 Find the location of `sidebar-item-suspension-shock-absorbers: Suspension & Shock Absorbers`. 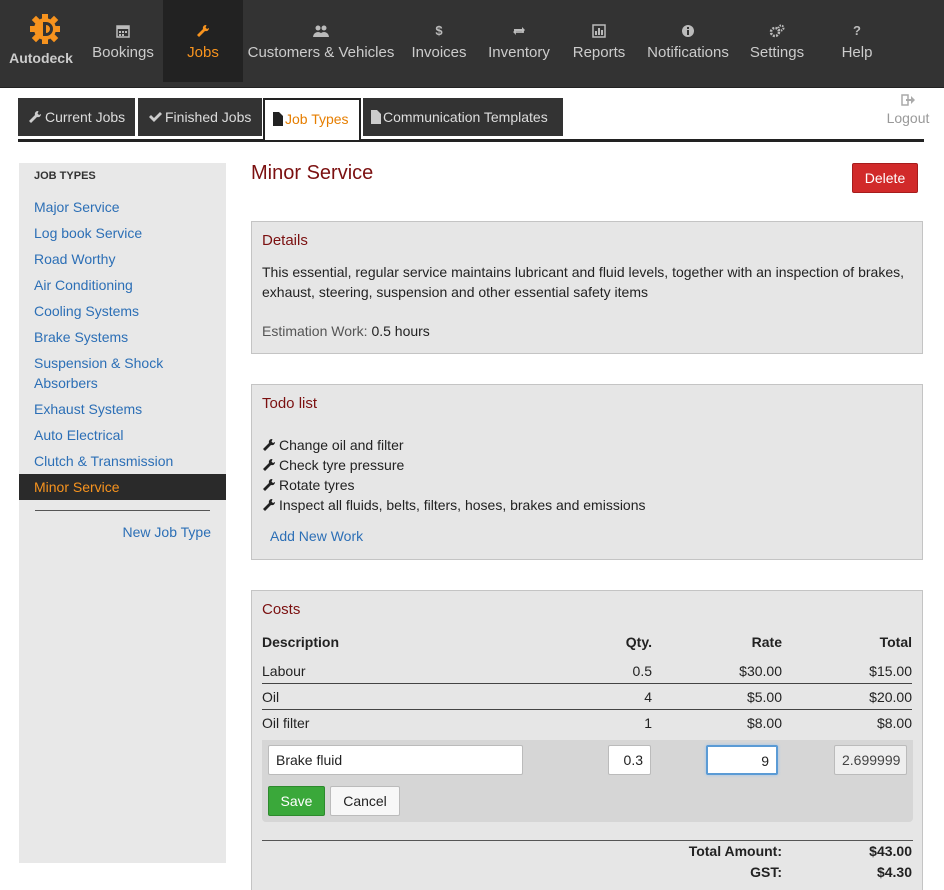

sidebar-item-suspension-shock-absorbers: Suspension & Shock Absorbers is located at coordinates (109, 373).